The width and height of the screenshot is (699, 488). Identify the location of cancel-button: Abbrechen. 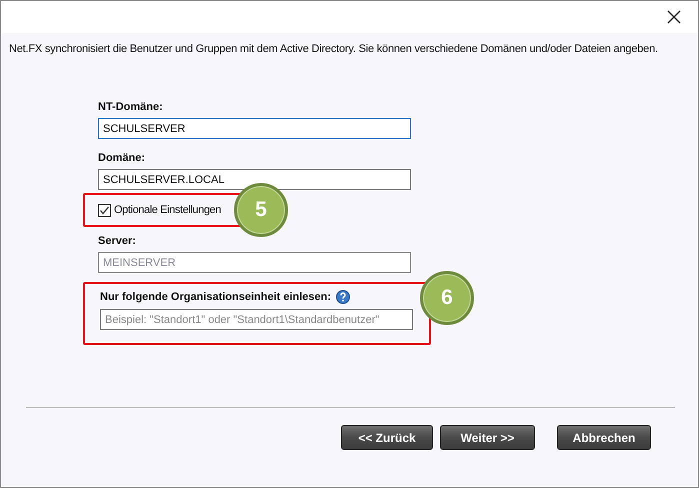
(604, 437).